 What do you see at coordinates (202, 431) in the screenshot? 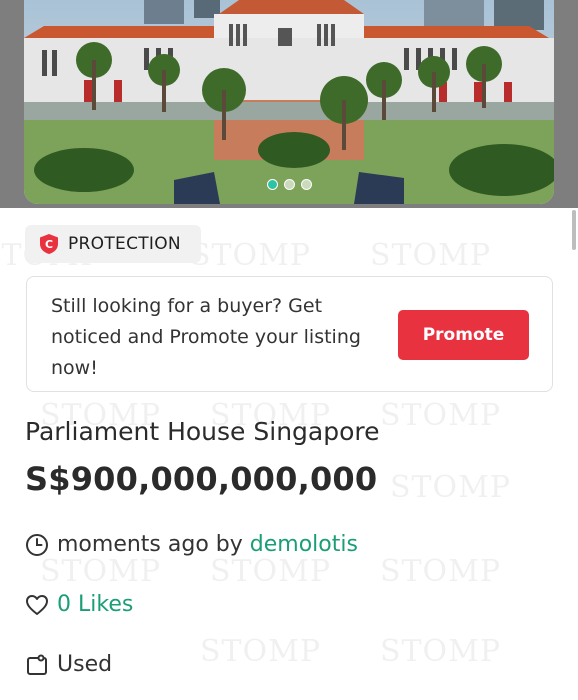
I see `listing-title: Parliament House Singapore` at bounding box center [202, 431].